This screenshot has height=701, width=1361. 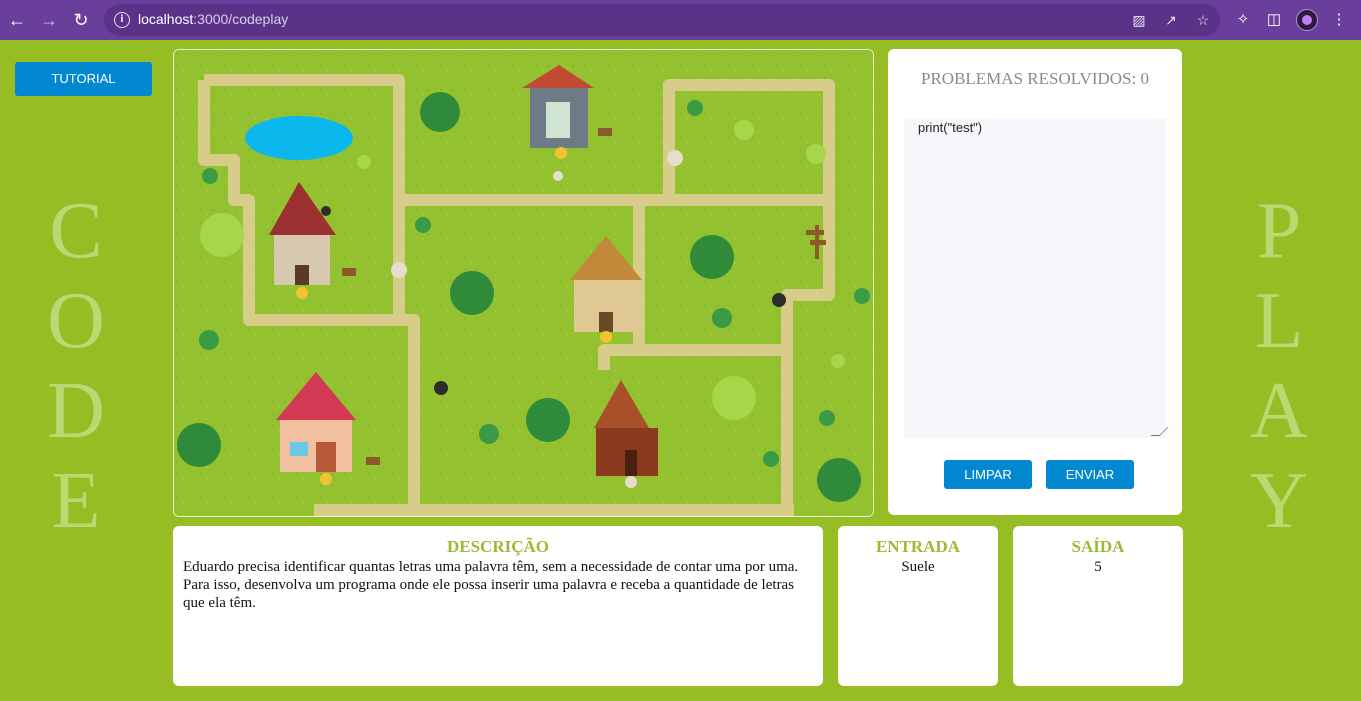 I want to click on site-info-icon: i, so click(x=122, y=20).